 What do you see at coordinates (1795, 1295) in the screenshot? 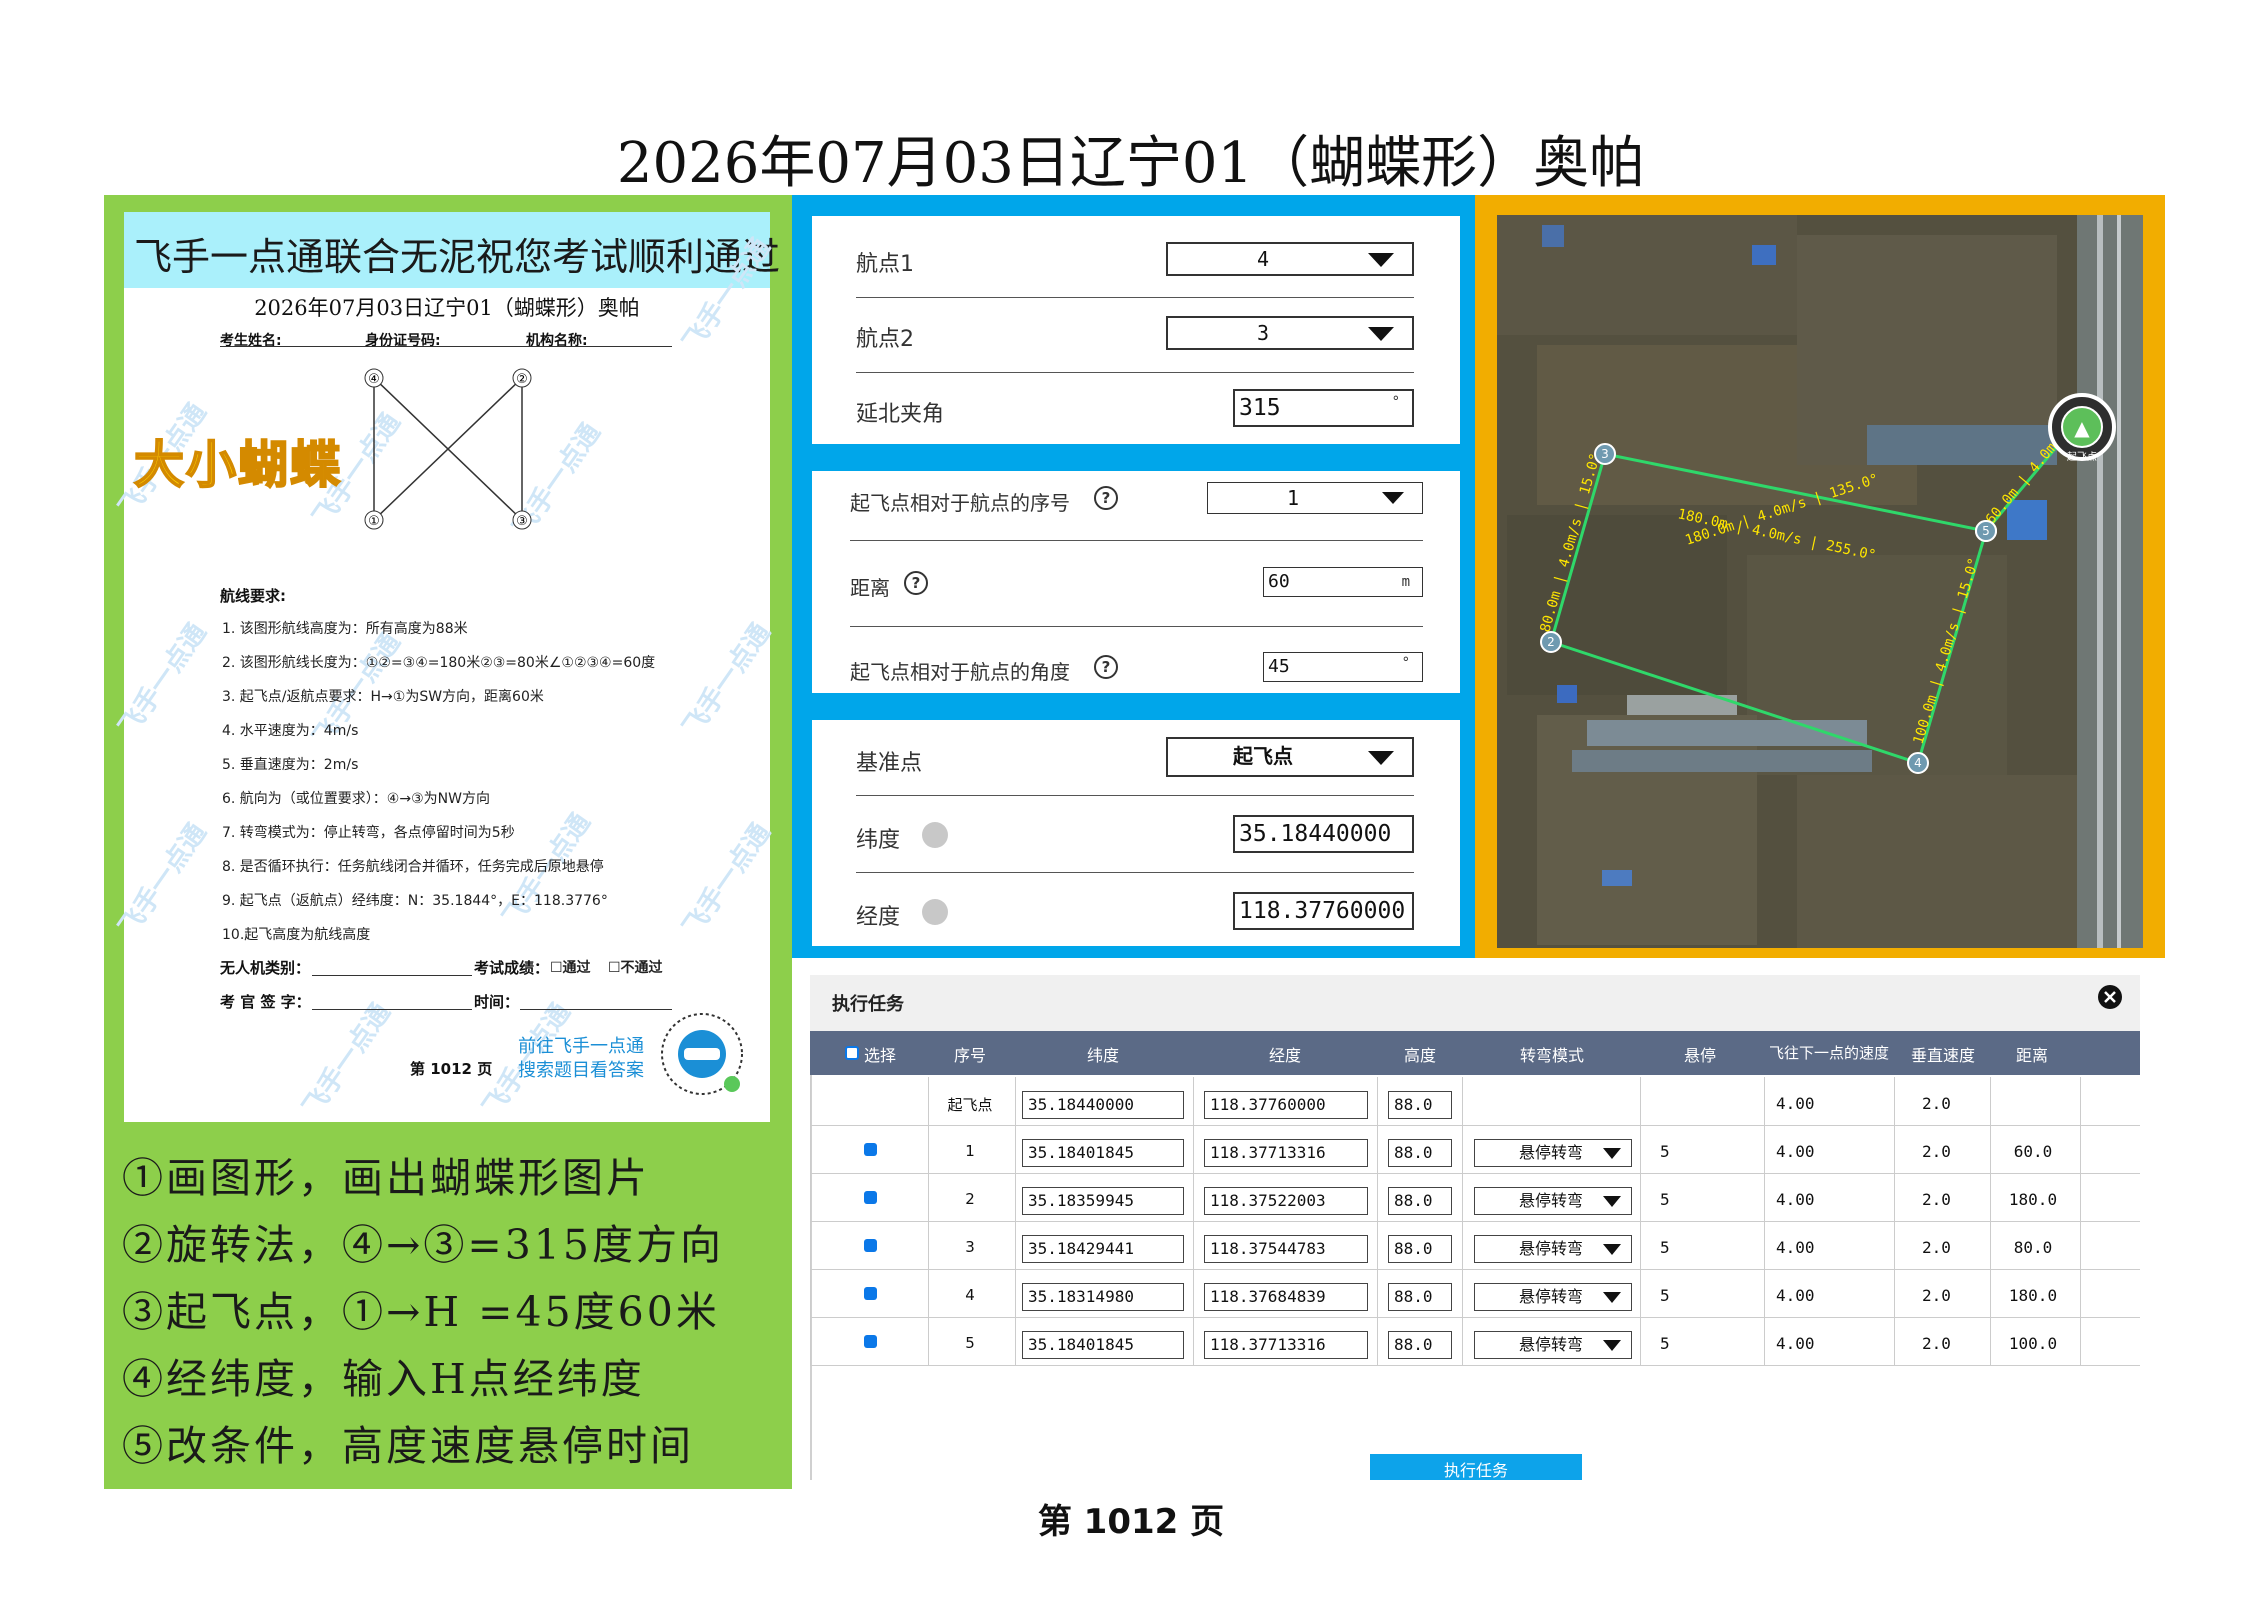
I see `speed-value: 4.00` at bounding box center [1795, 1295].